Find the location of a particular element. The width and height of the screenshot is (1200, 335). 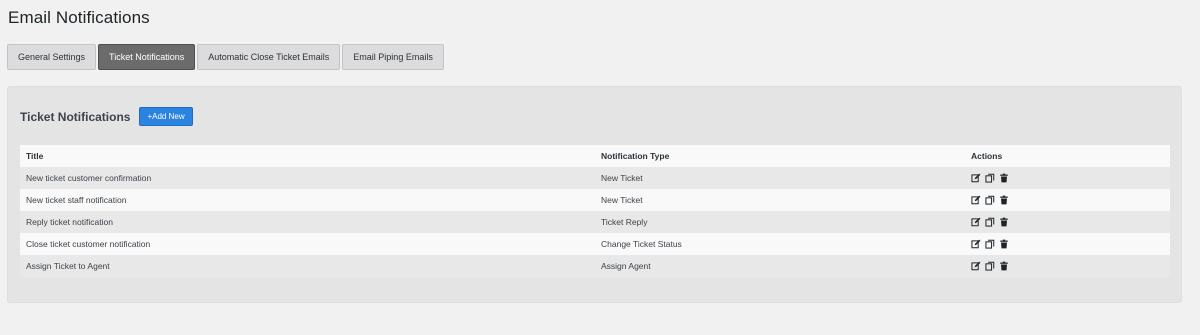

notification-title-cell: Close ticket customer notification is located at coordinates (88, 244).